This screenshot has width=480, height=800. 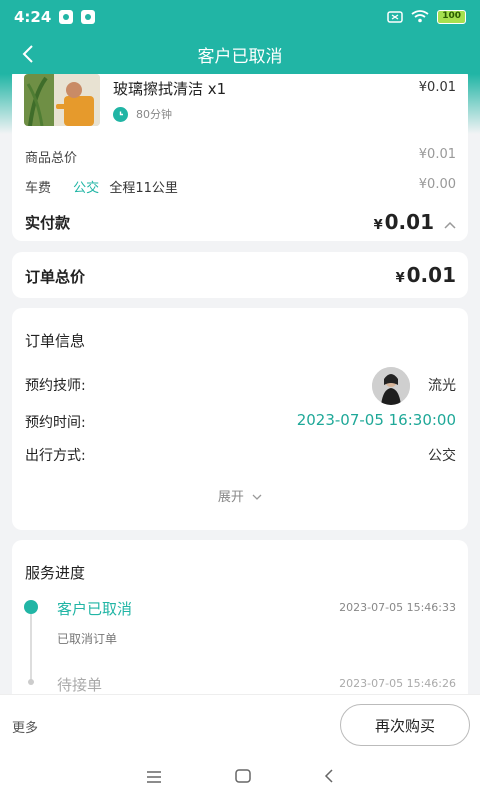 I want to click on travel-mode-value: 公交, so click(x=442, y=456).